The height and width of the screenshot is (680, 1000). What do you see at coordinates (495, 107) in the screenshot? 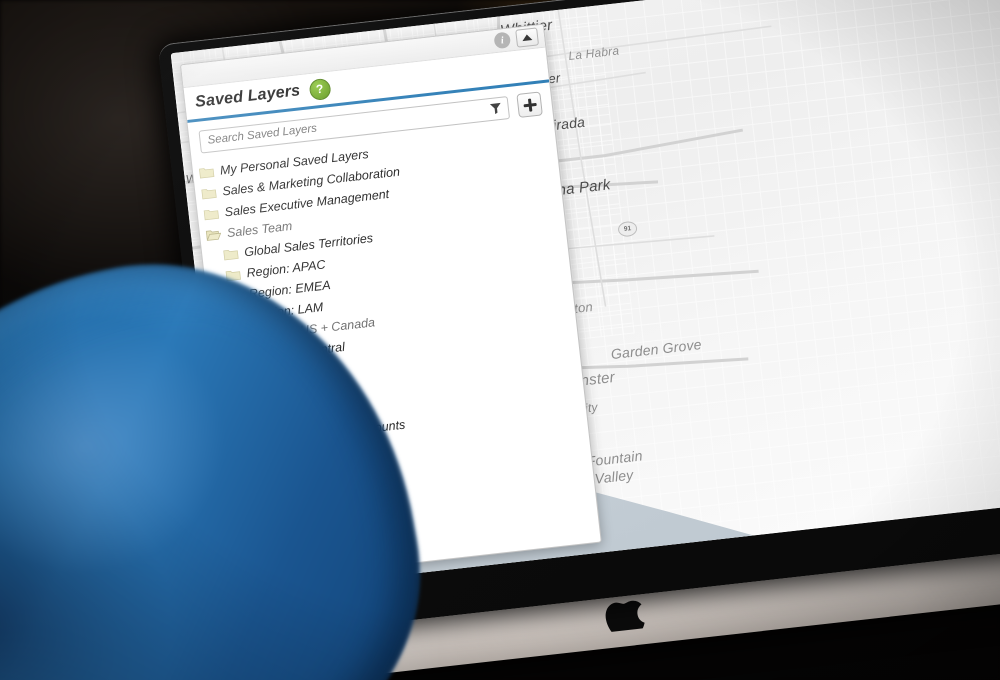
I see `funnel-icon` at bounding box center [495, 107].